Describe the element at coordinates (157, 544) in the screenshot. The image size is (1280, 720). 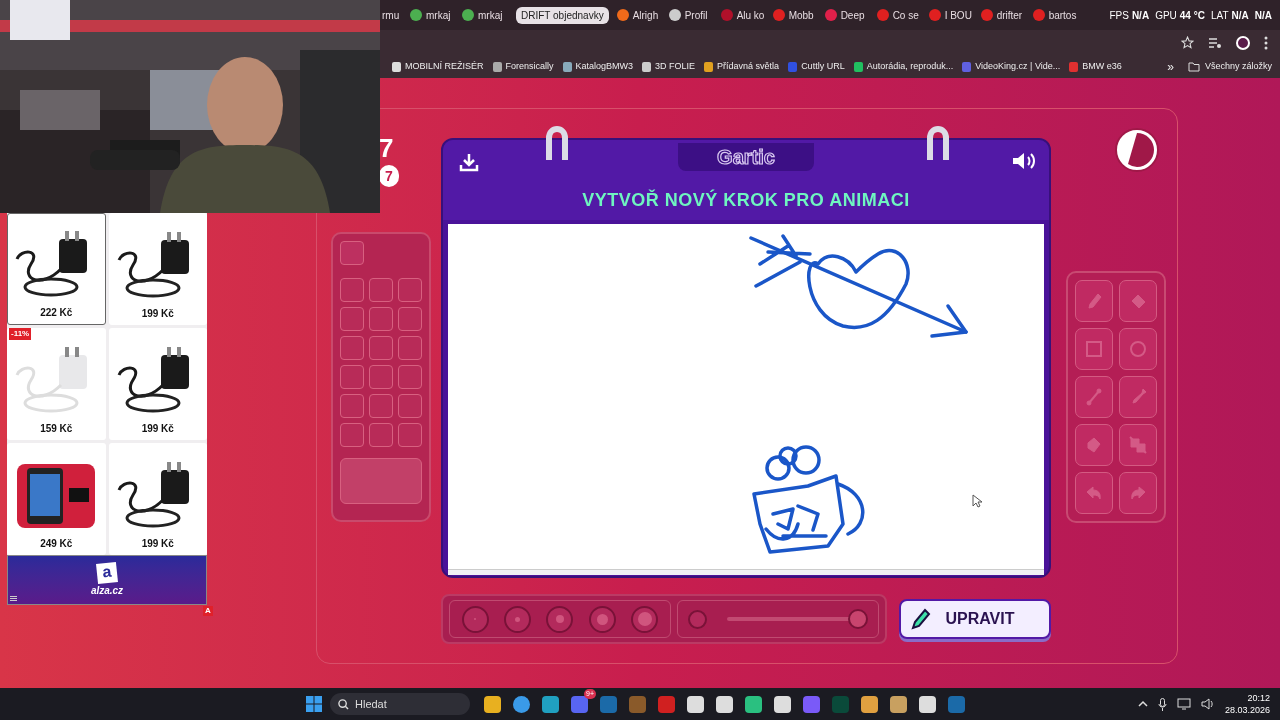
I see `product-price: 199 Kč` at that location.